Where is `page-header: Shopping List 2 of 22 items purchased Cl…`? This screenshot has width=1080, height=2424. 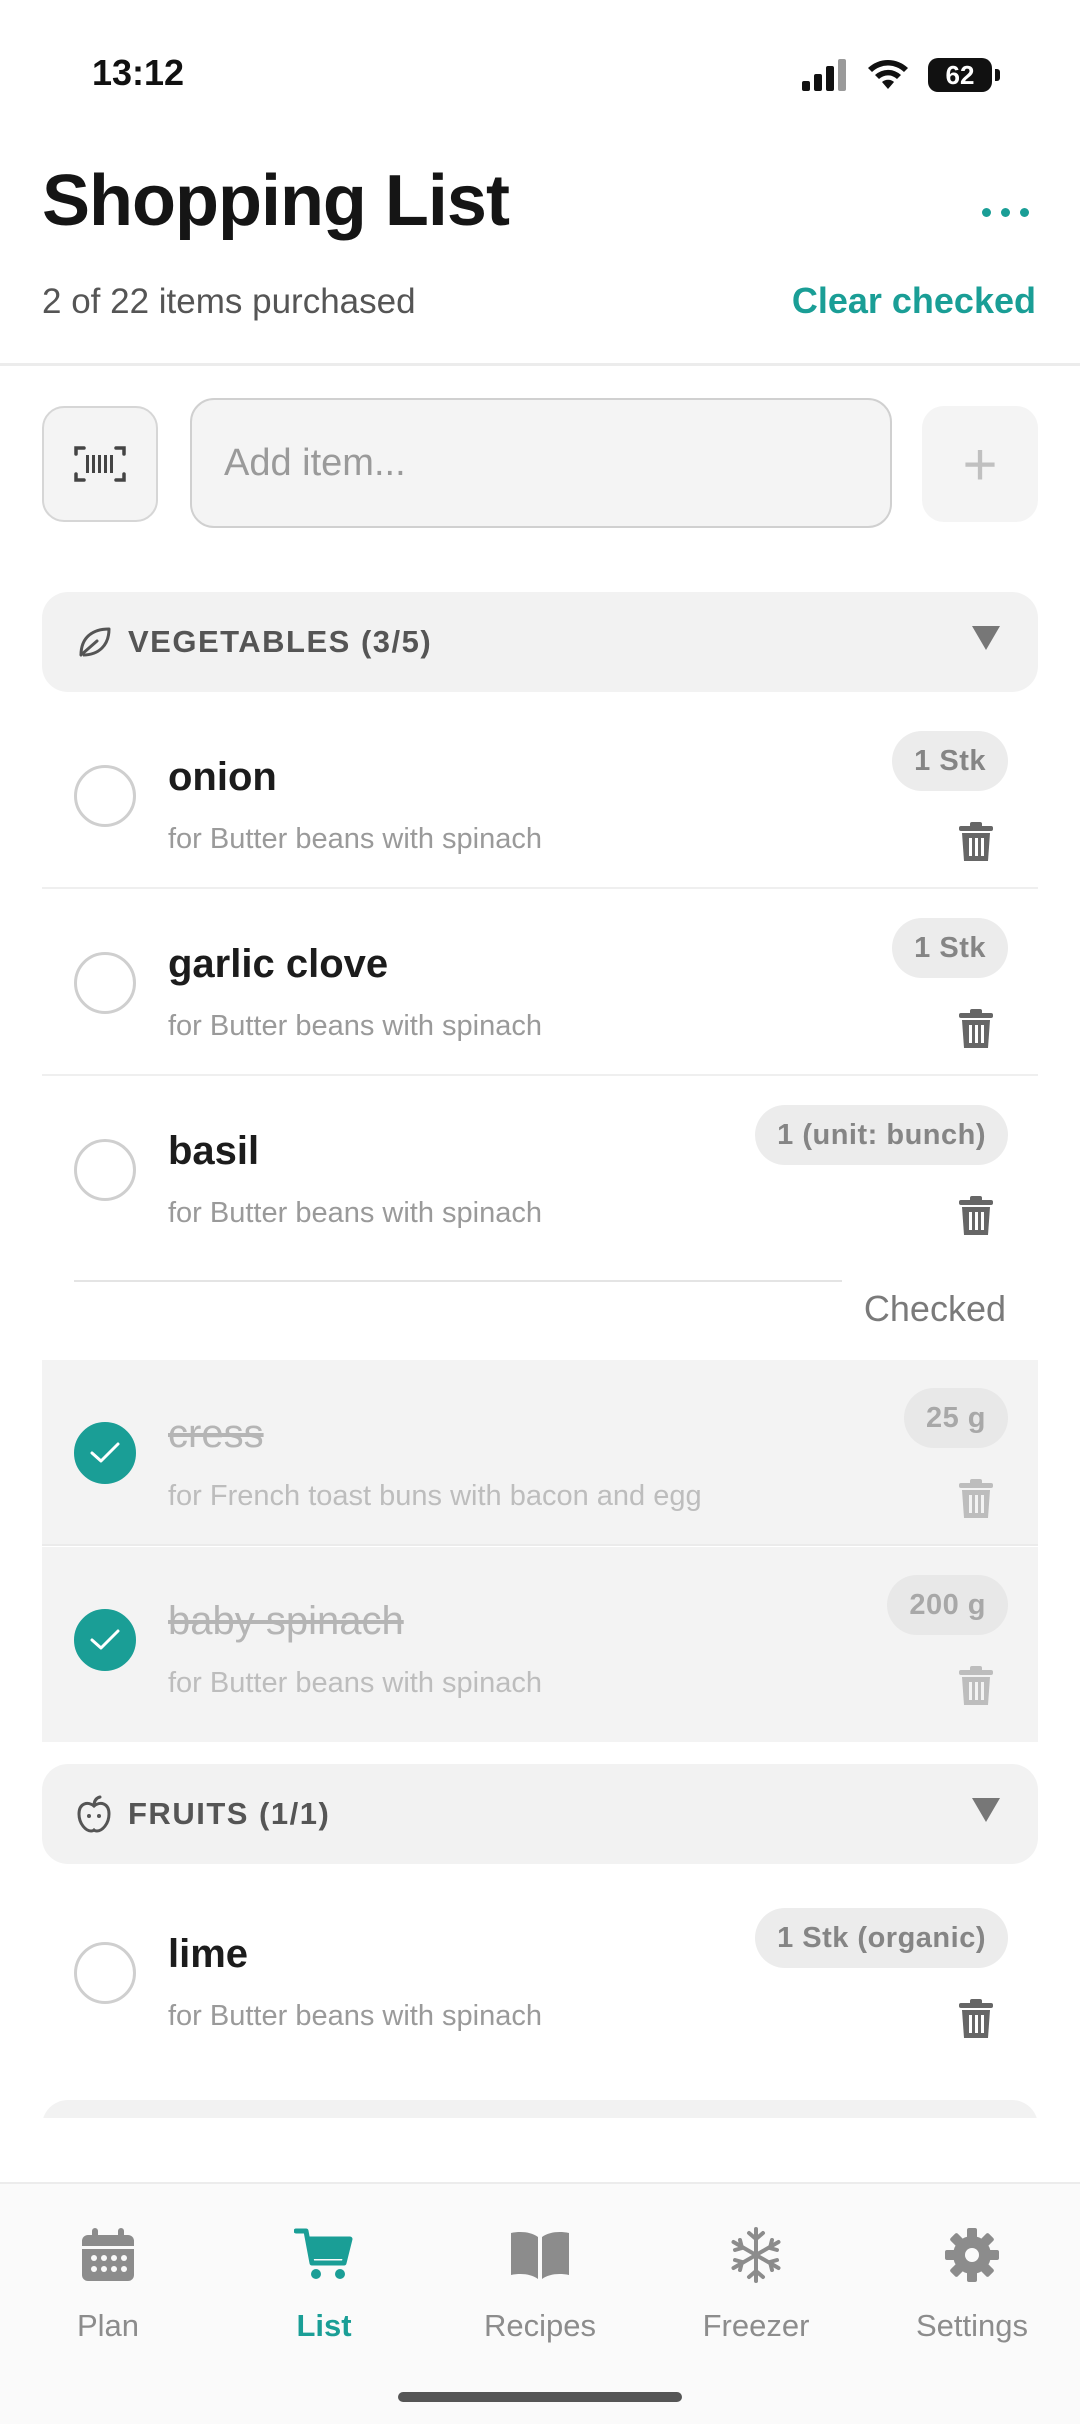
page-header: Shopping List 2 of 22 items purchased Cl… is located at coordinates (540, 258).